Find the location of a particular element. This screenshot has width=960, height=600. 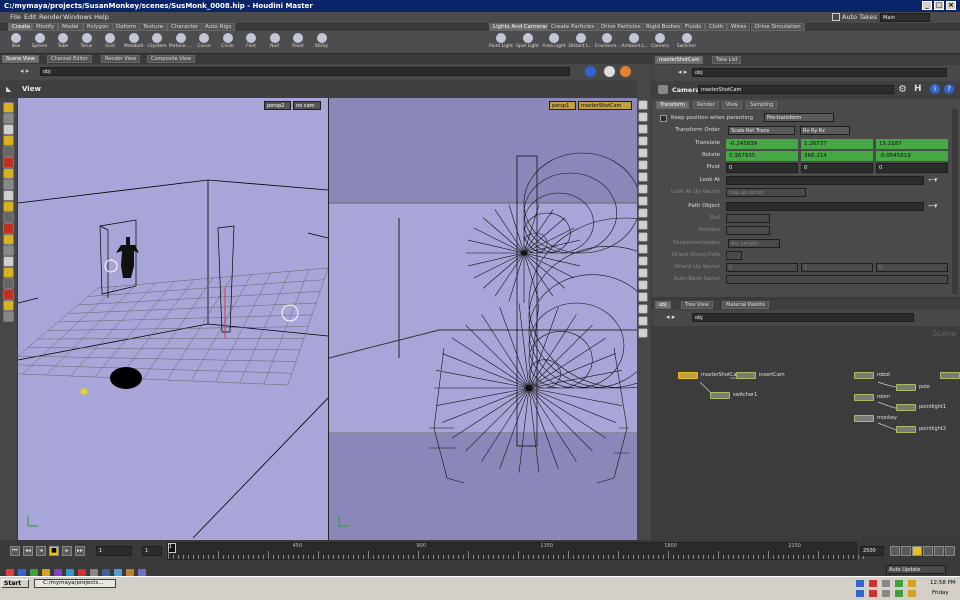

rotate-z-field: -0.0545619 is located at coordinates (912, 156).